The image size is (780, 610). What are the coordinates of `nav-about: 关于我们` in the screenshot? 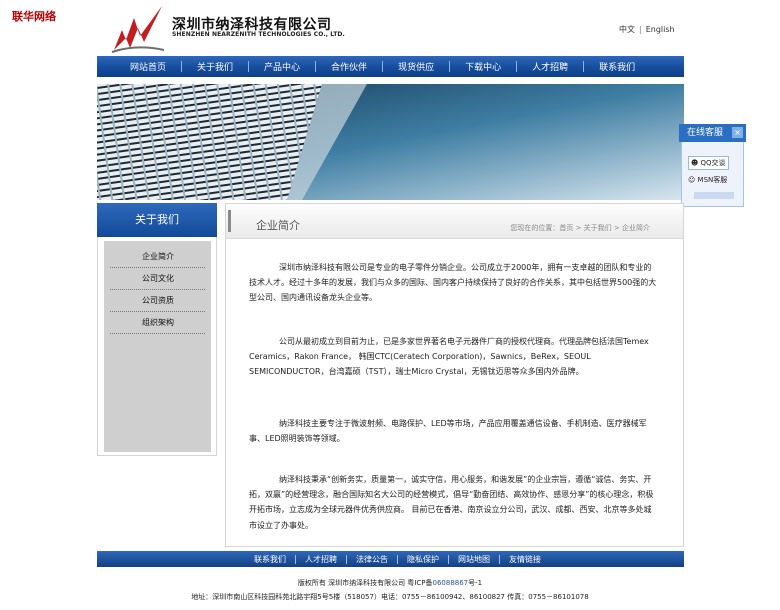 It's located at (215, 66).